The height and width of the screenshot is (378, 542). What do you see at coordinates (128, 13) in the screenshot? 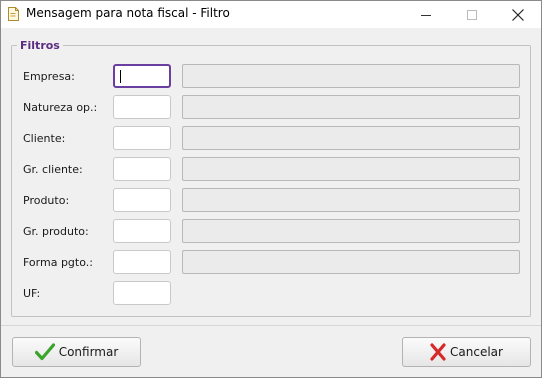
I see `window-title: Mensagem para nota fiscal - Filtro` at bounding box center [128, 13].